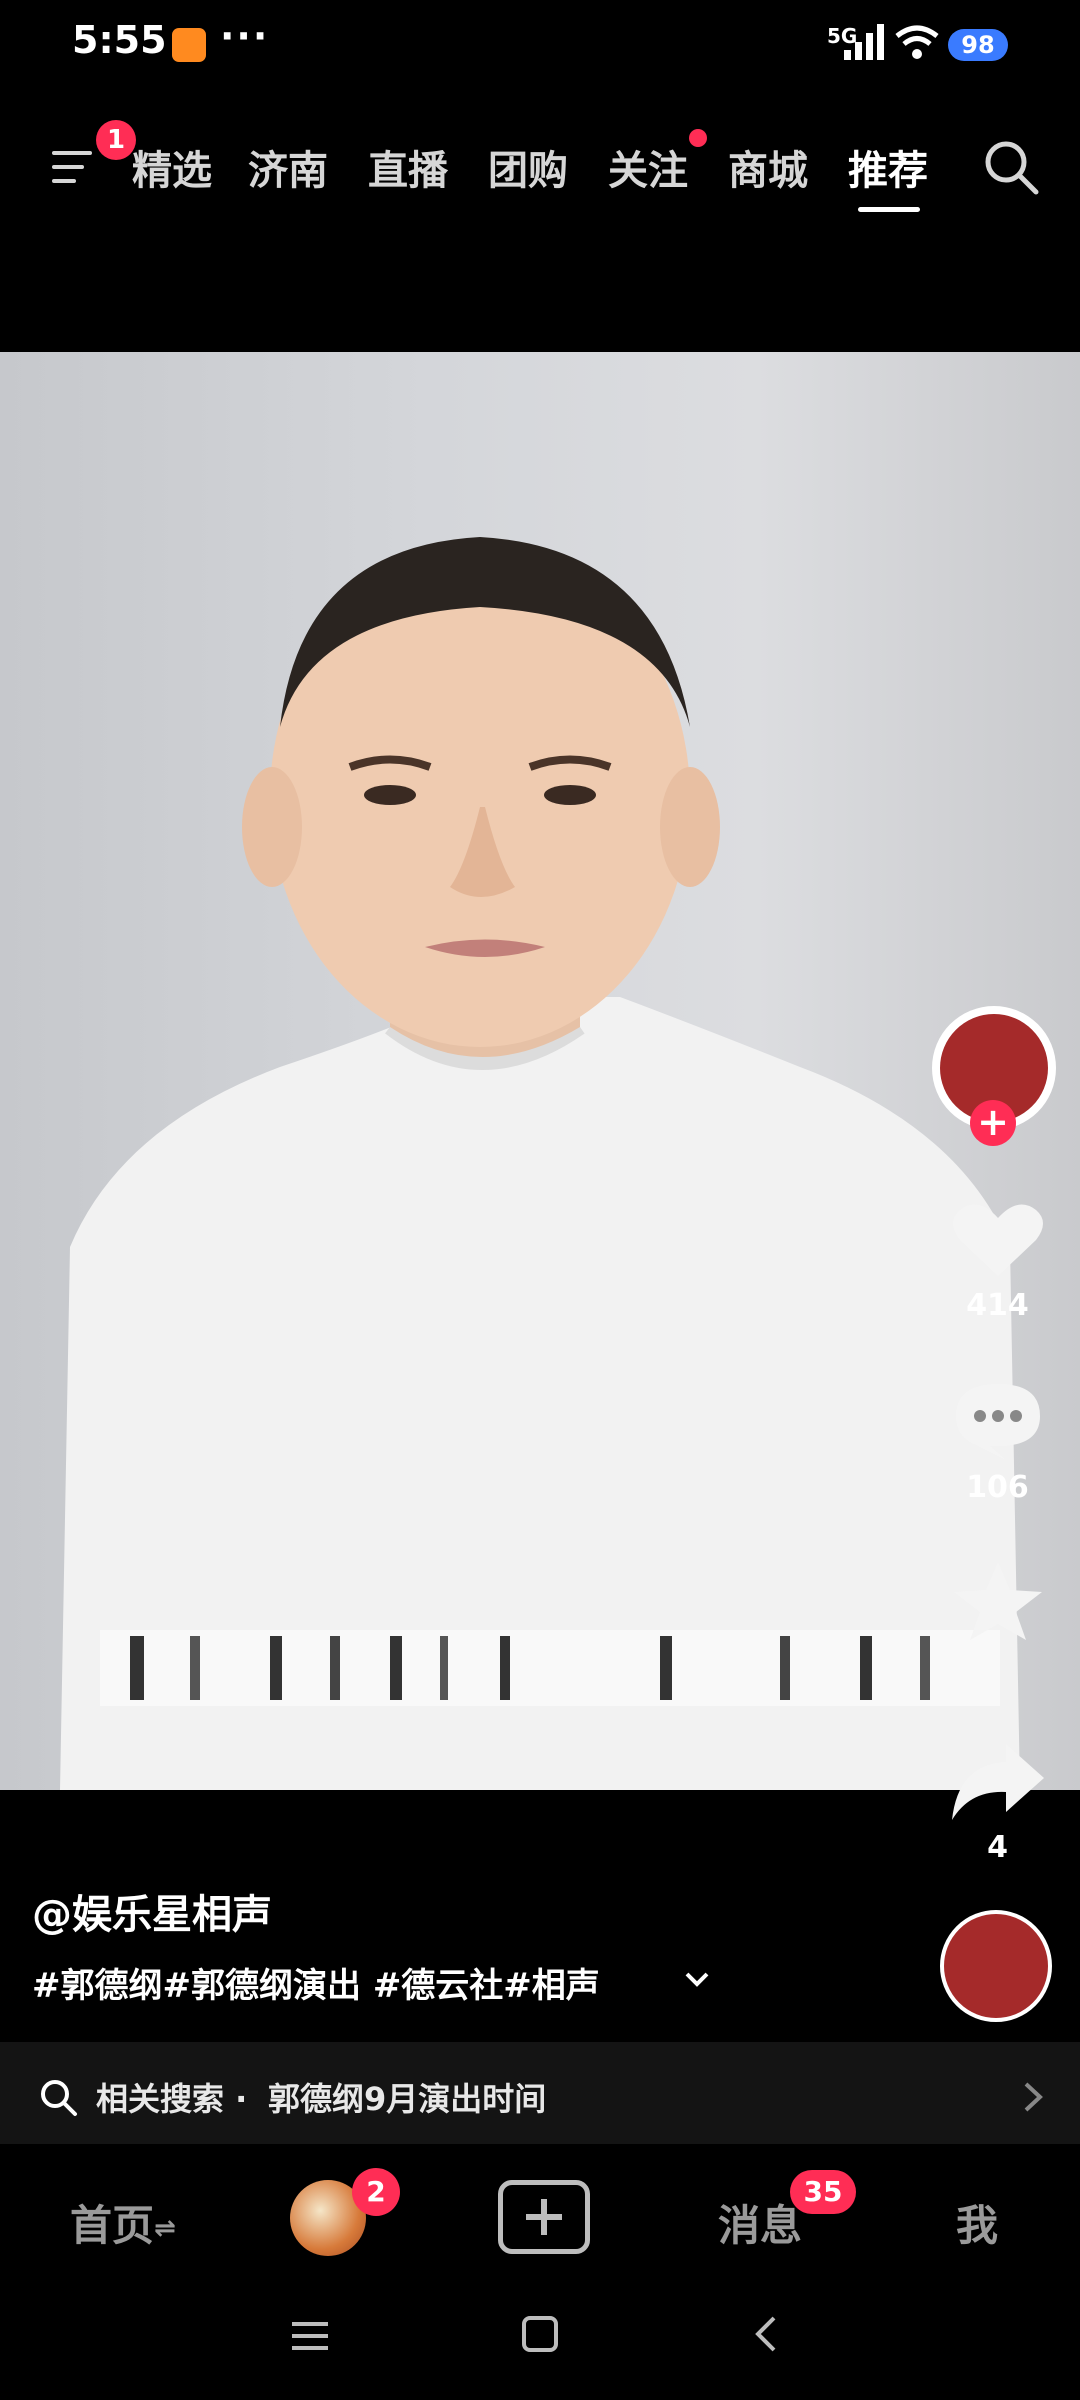  I want to click on tab-mall: 商城, so click(768, 167).